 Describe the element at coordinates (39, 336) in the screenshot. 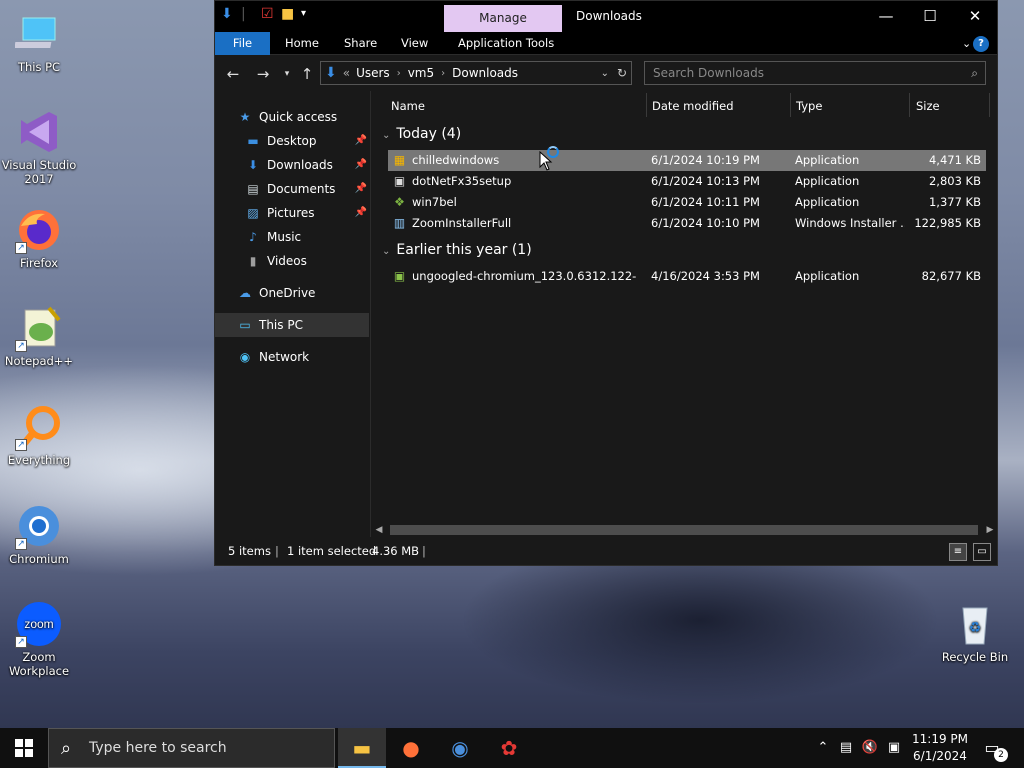

I see `desktop-icon-notepadpp: ↗ Notepad++` at that location.